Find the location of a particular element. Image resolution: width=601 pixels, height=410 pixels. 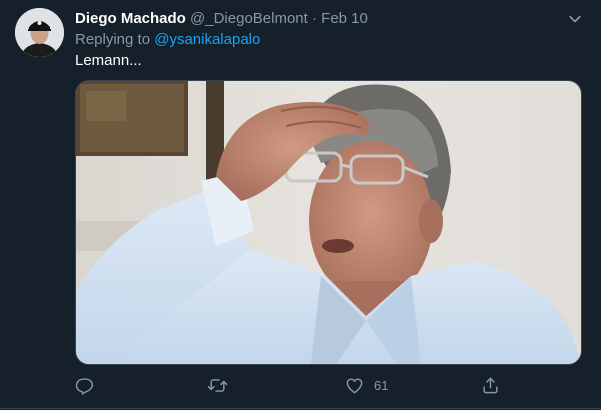

author-name: Diego Machado is located at coordinates (130, 18).